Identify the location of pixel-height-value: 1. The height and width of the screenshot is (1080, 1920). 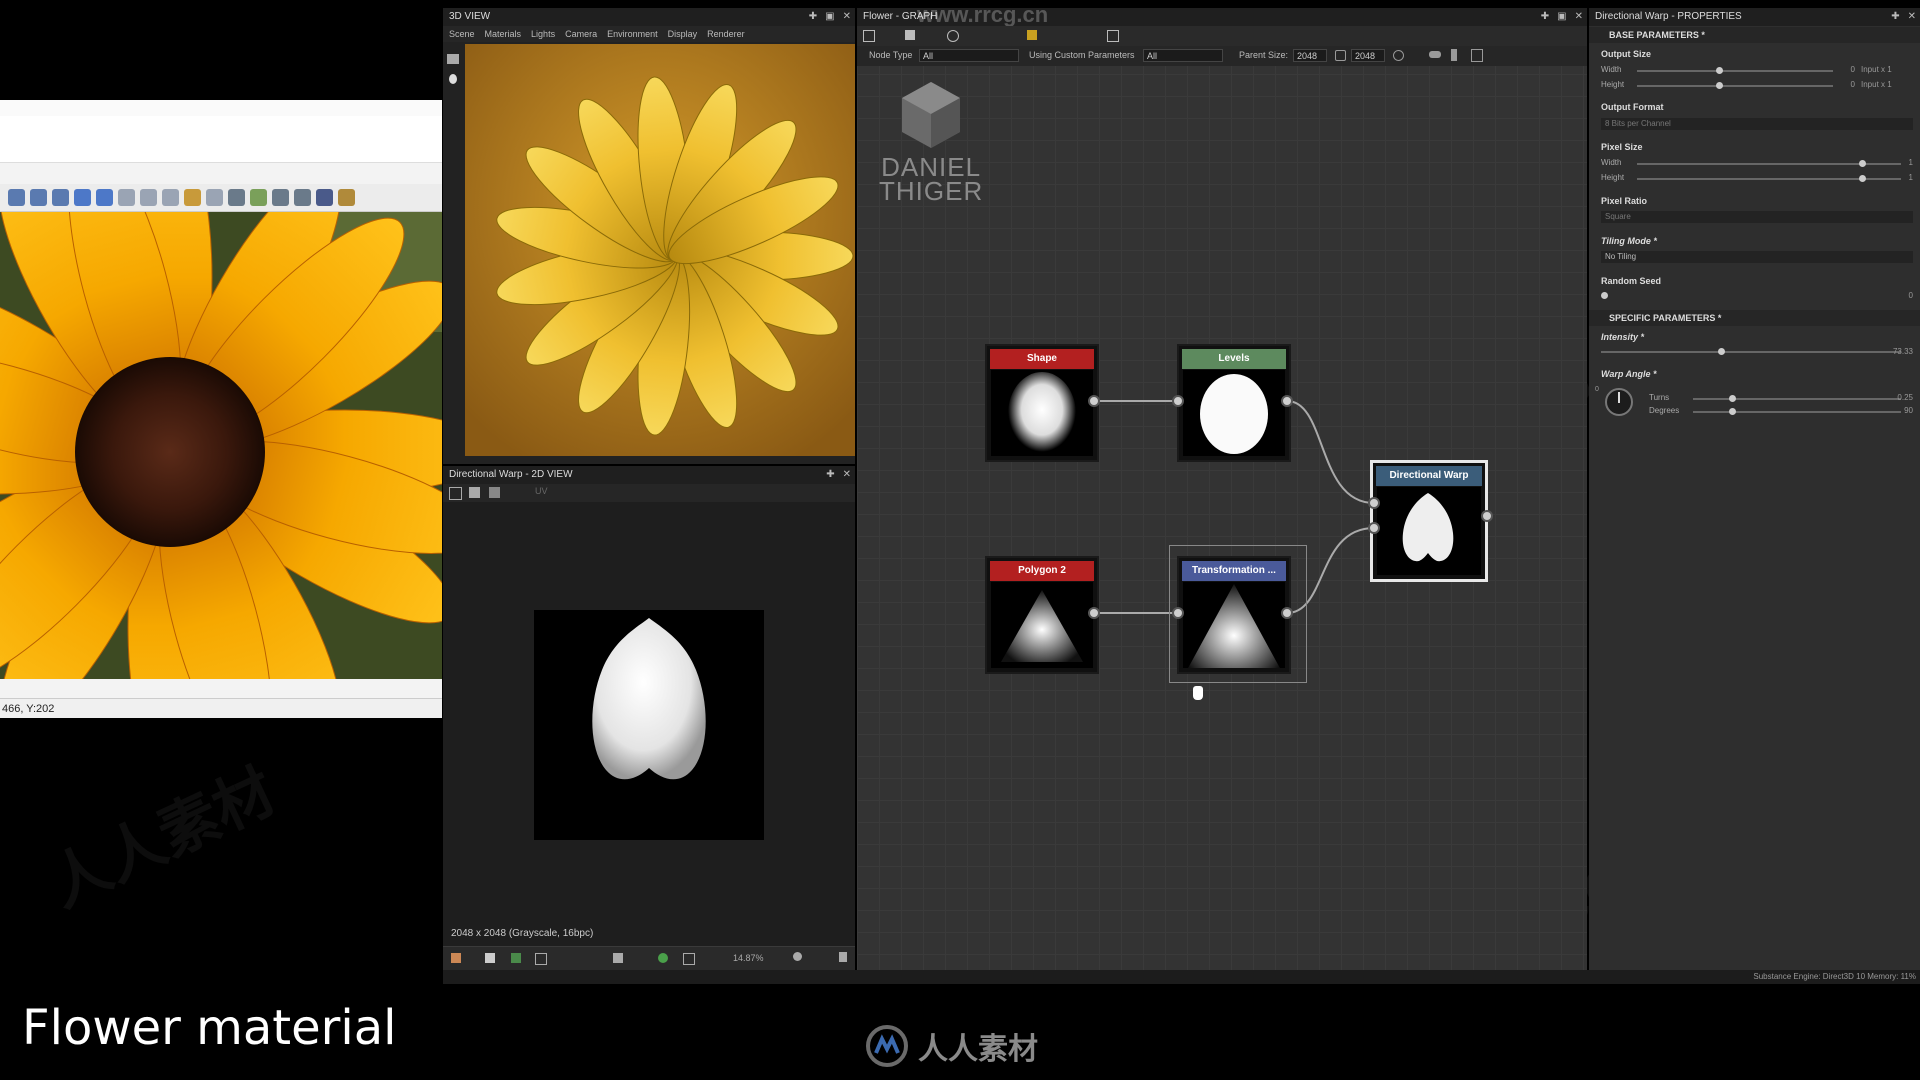
(1901, 177).